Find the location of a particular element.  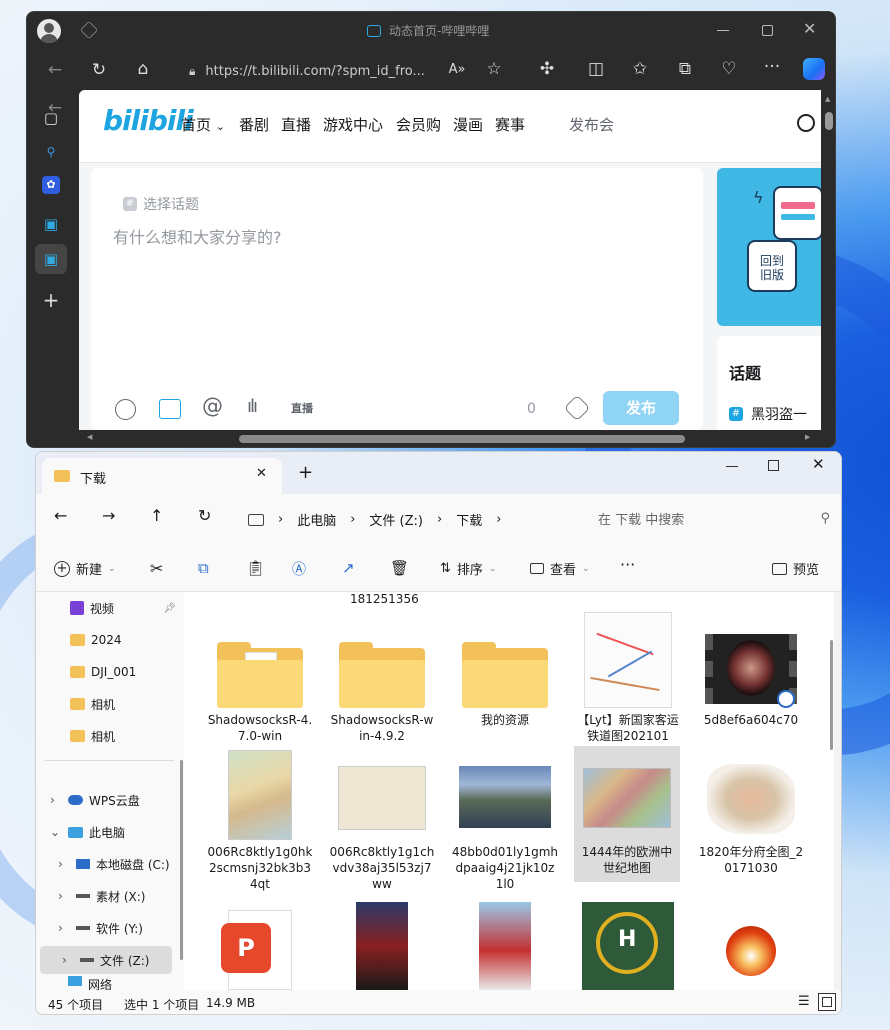

read-aloud-icon: A» is located at coordinates (457, 70).